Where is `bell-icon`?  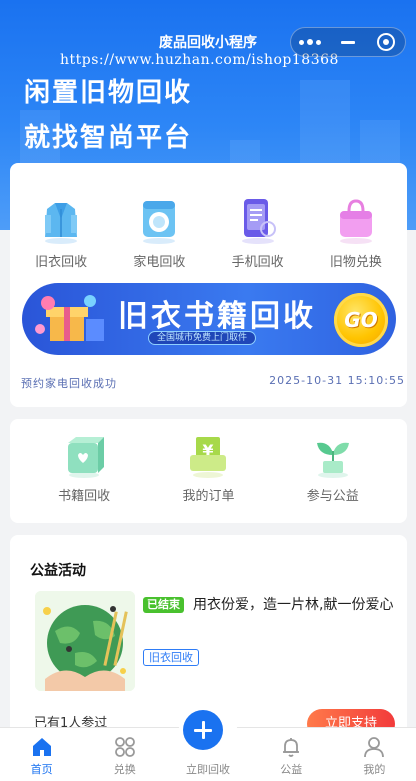 bell-icon is located at coordinates (291, 747).